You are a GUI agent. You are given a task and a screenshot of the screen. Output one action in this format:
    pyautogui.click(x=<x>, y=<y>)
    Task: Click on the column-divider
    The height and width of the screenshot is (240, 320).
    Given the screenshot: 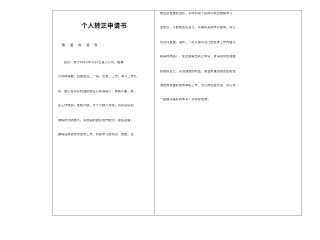 What is the action you would take?
    pyautogui.click(x=154, y=113)
    